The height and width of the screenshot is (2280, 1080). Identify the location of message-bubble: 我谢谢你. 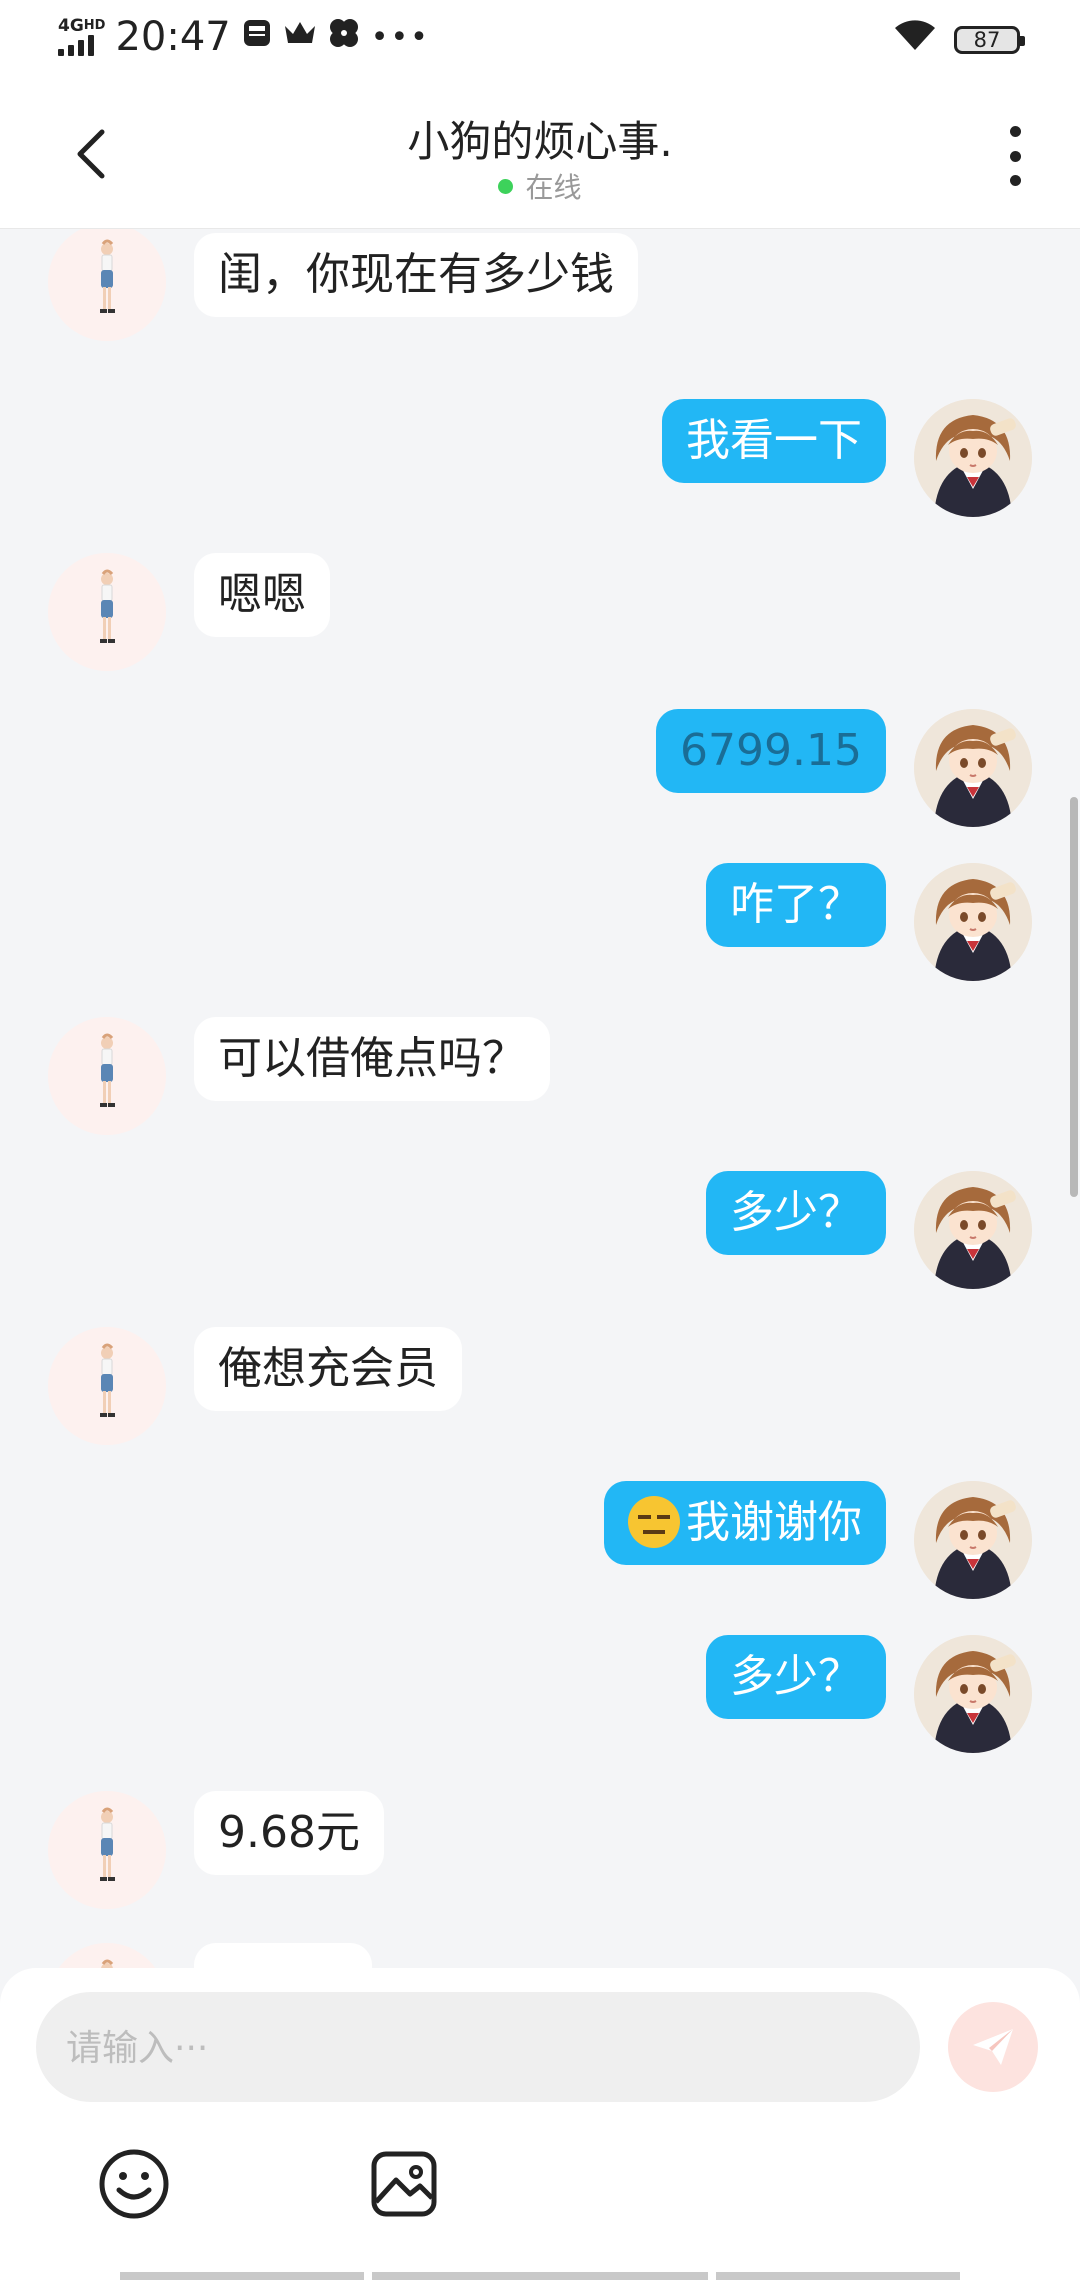
(745, 1523).